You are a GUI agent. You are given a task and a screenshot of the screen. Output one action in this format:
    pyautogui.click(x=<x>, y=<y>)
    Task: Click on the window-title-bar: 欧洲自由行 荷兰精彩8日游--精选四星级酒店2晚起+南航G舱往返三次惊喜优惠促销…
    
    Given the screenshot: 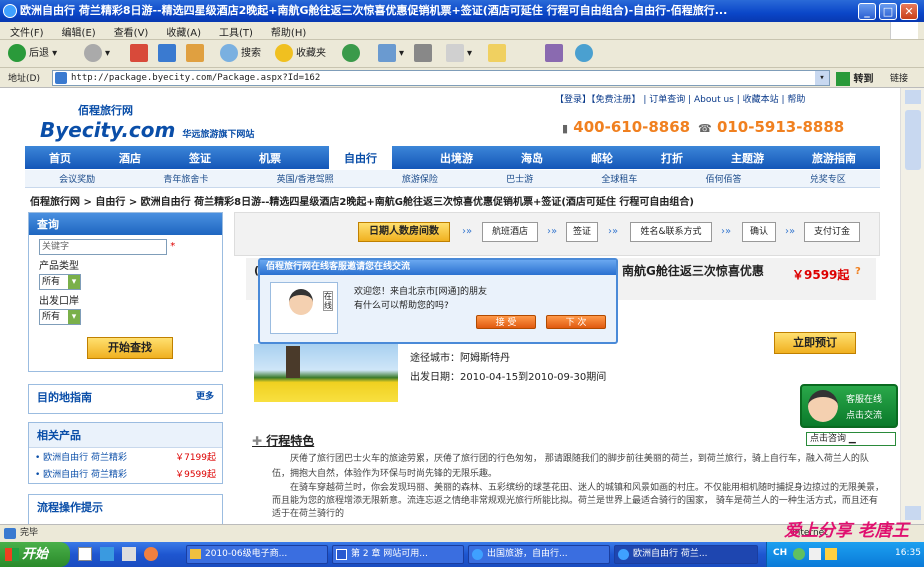 What is the action you would take?
    pyautogui.click(x=462, y=11)
    